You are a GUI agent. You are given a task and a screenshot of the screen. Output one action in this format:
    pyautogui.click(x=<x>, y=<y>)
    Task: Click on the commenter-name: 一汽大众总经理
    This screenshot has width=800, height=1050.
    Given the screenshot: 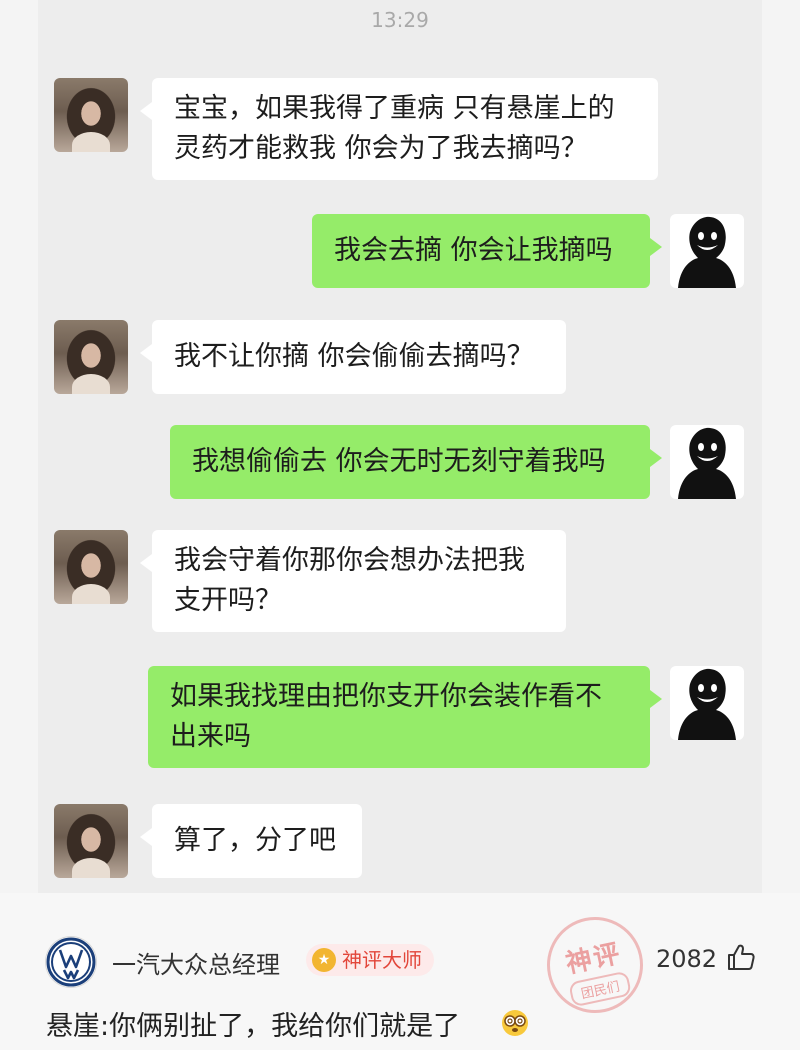 What is the action you would take?
    pyautogui.click(x=196, y=962)
    